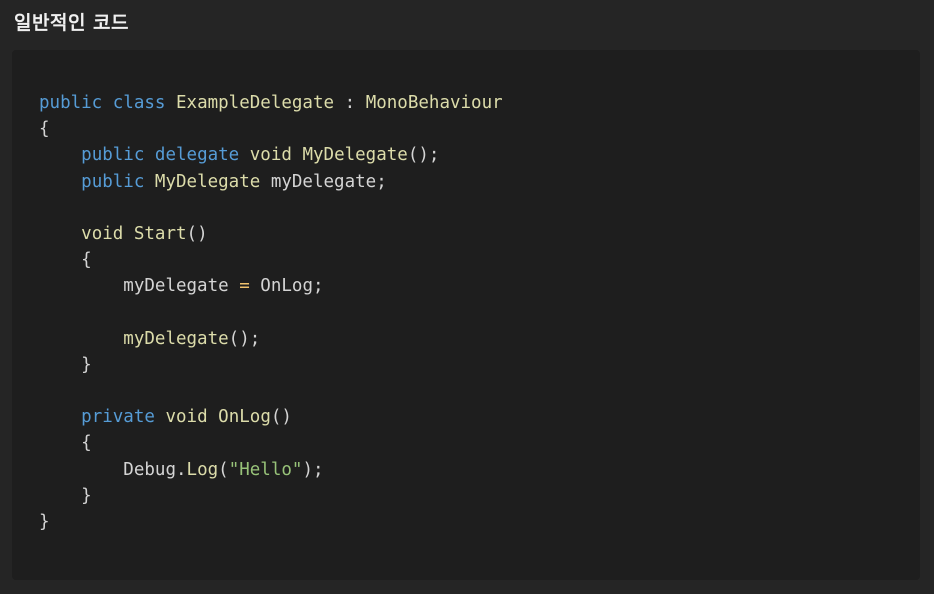 This screenshot has height=594, width=934. Describe the element at coordinates (479, 286) in the screenshot. I see `code-line: myDelegate = OnLog;` at that location.